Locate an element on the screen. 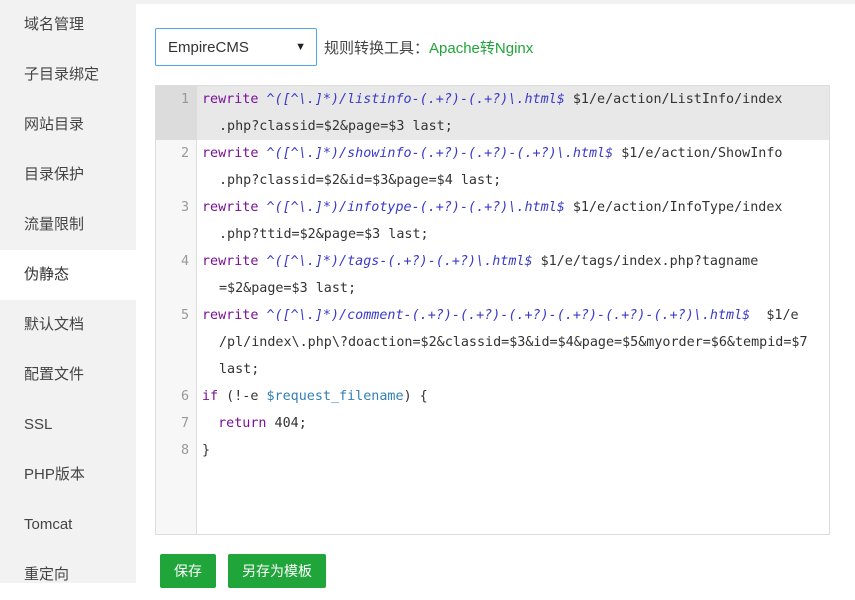 This screenshot has width=855, height=600. sidebar-item-rewrite: 伪静态 is located at coordinates (68, 275).